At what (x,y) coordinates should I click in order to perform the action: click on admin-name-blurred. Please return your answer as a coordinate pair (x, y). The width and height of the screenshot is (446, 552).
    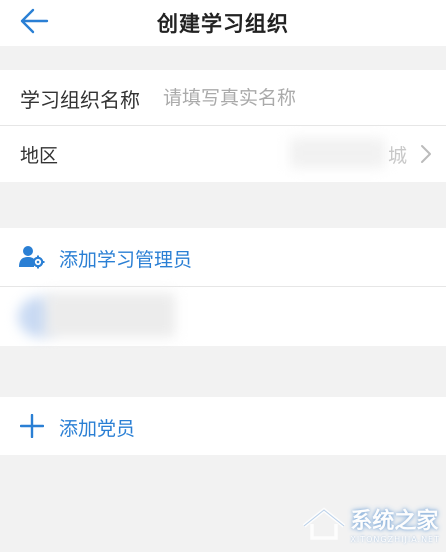
    Looking at the image, I should click on (110, 315).